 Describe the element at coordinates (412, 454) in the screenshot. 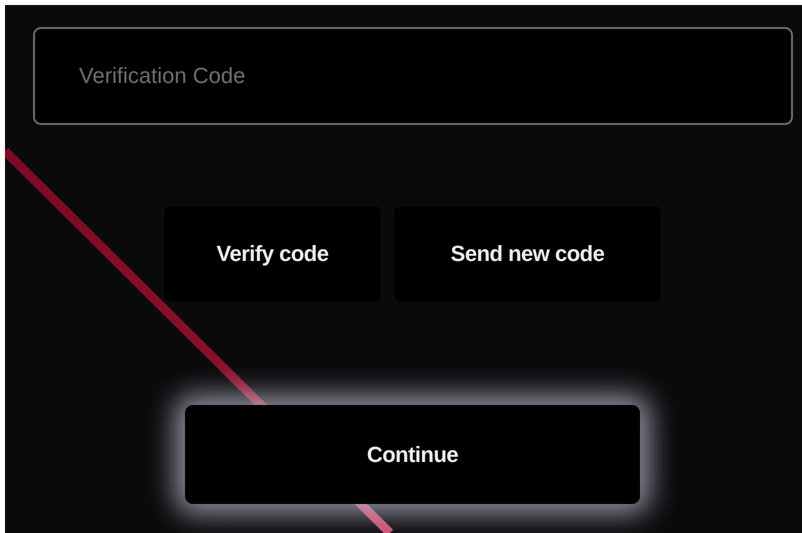

I see `continue-button: Continue` at that location.